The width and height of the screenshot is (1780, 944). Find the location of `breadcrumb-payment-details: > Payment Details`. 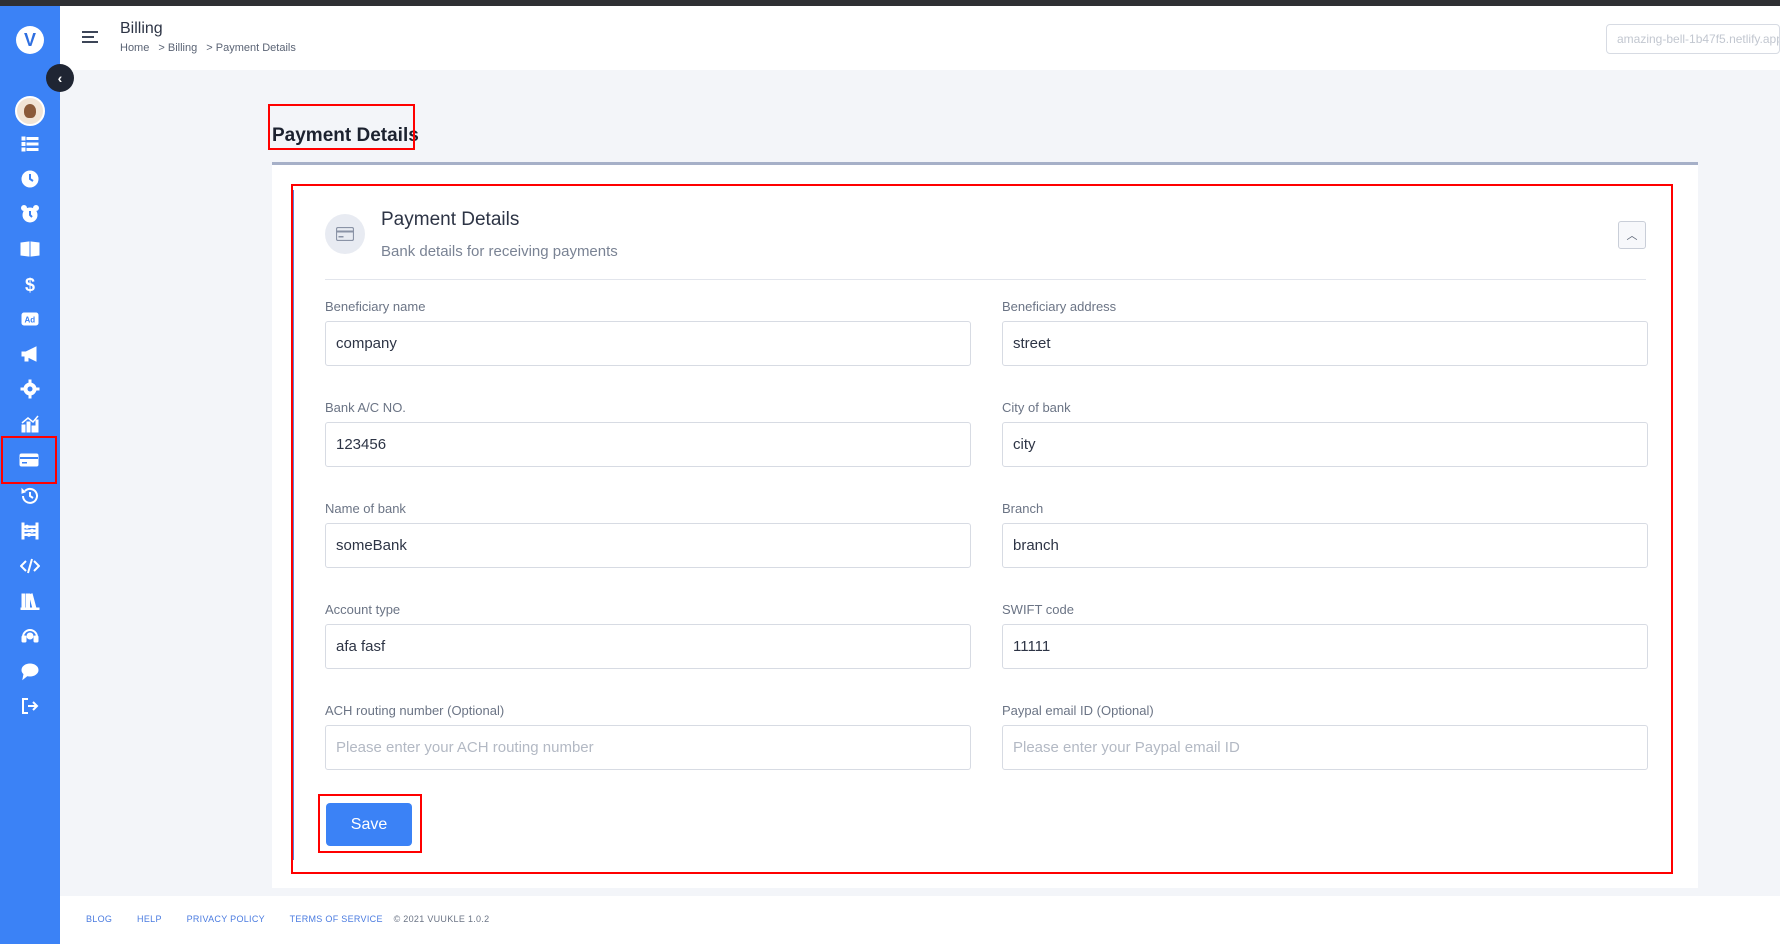

breadcrumb-payment-details: > Payment Details is located at coordinates (251, 48).